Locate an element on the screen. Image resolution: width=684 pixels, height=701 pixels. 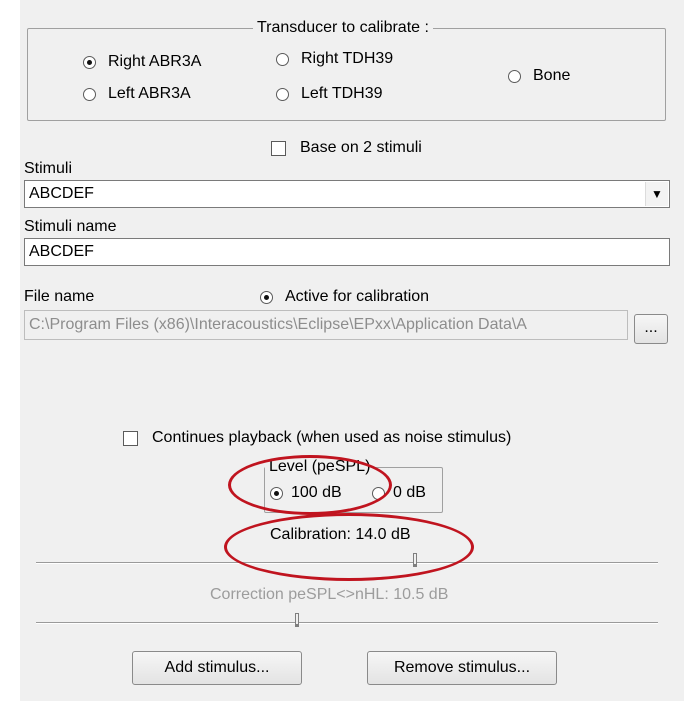
radio-left-abr3a: Left ABR3A is located at coordinates (137, 94).